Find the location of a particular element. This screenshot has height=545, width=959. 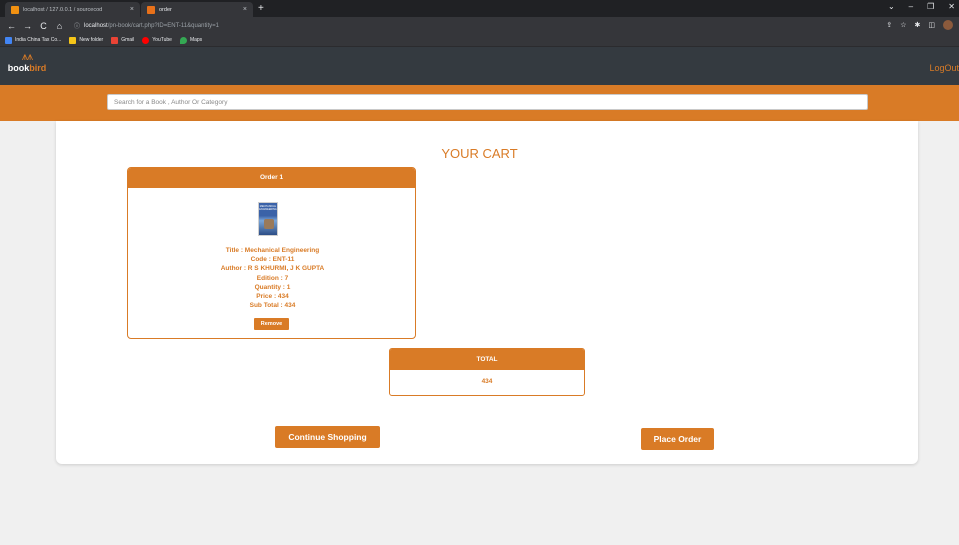

book-subtotal: Sub Total : 434 is located at coordinates (272, 306).